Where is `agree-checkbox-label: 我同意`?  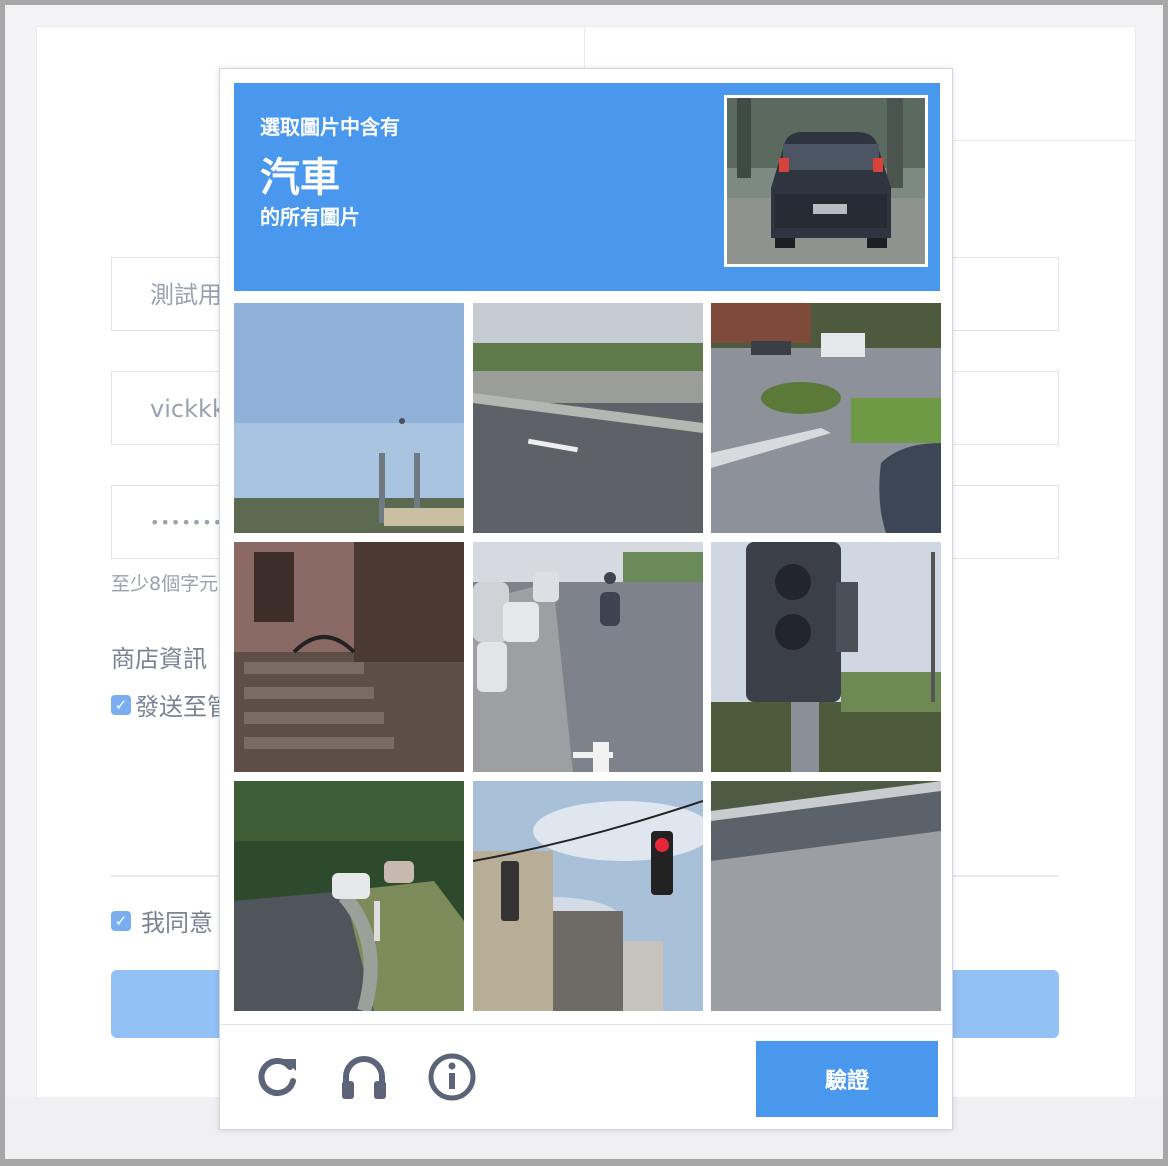 agree-checkbox-label: 我同意 is located at coordinates (177, 923).